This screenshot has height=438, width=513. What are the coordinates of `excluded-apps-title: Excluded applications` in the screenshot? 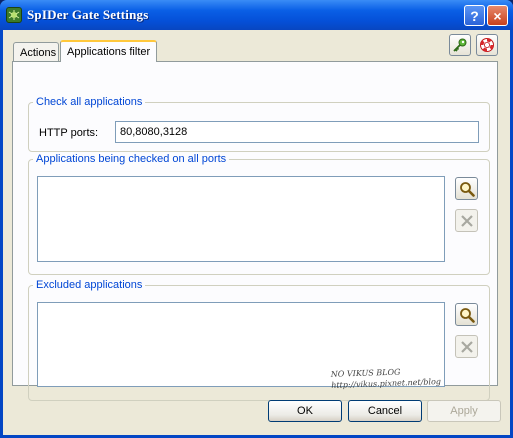 It's located at (89, 285).